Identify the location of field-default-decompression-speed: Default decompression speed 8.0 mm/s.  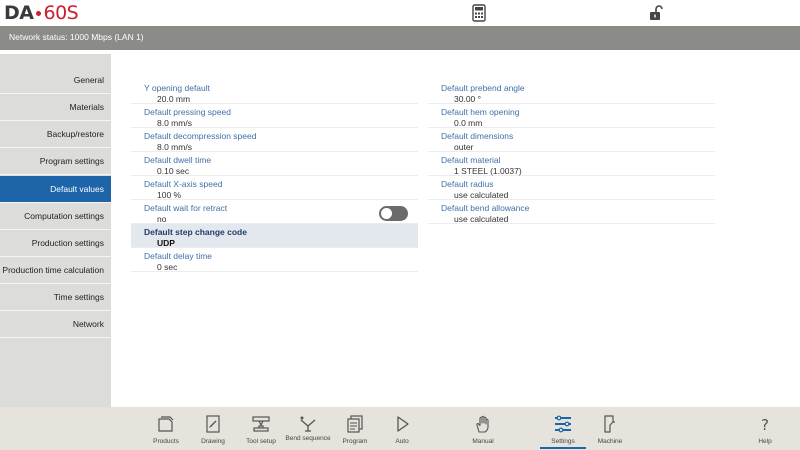
(274, 140).